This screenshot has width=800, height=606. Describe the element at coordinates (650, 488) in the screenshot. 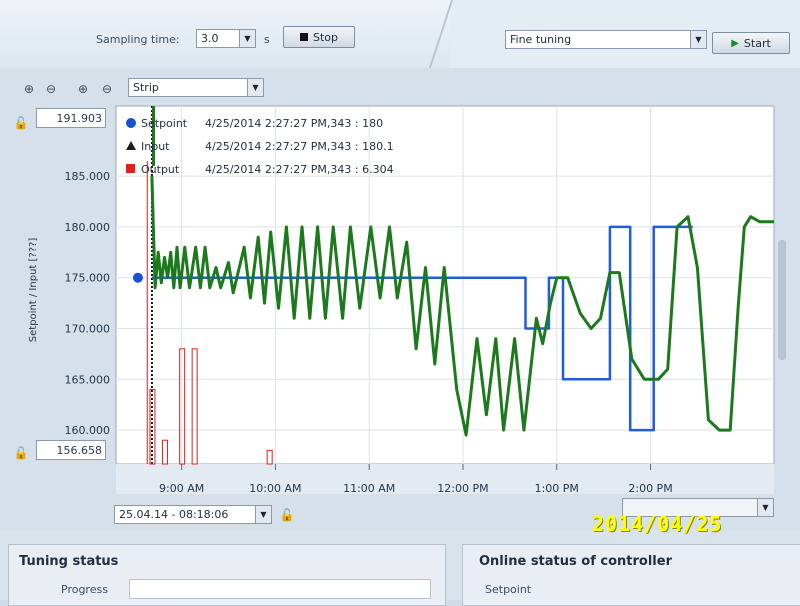

I see `x-tick-label: 2:00 PM` at that location.